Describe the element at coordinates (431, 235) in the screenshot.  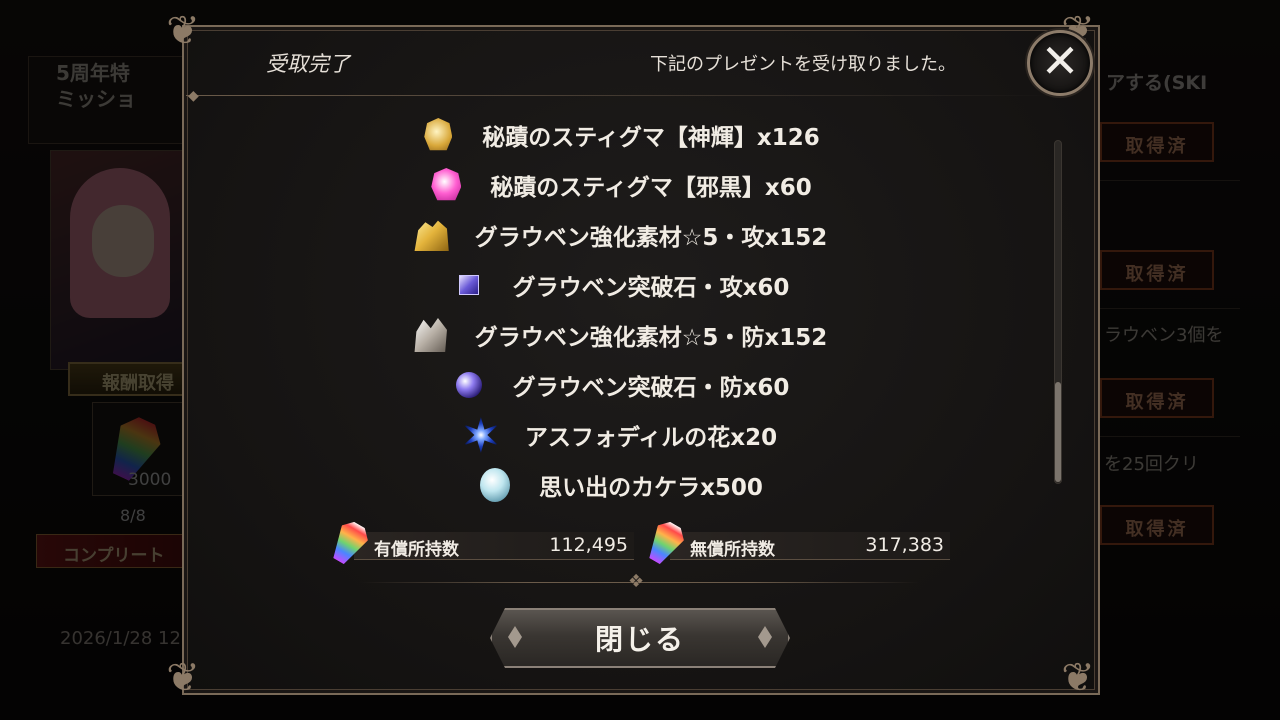
I see `gold-material-icon` at that location.